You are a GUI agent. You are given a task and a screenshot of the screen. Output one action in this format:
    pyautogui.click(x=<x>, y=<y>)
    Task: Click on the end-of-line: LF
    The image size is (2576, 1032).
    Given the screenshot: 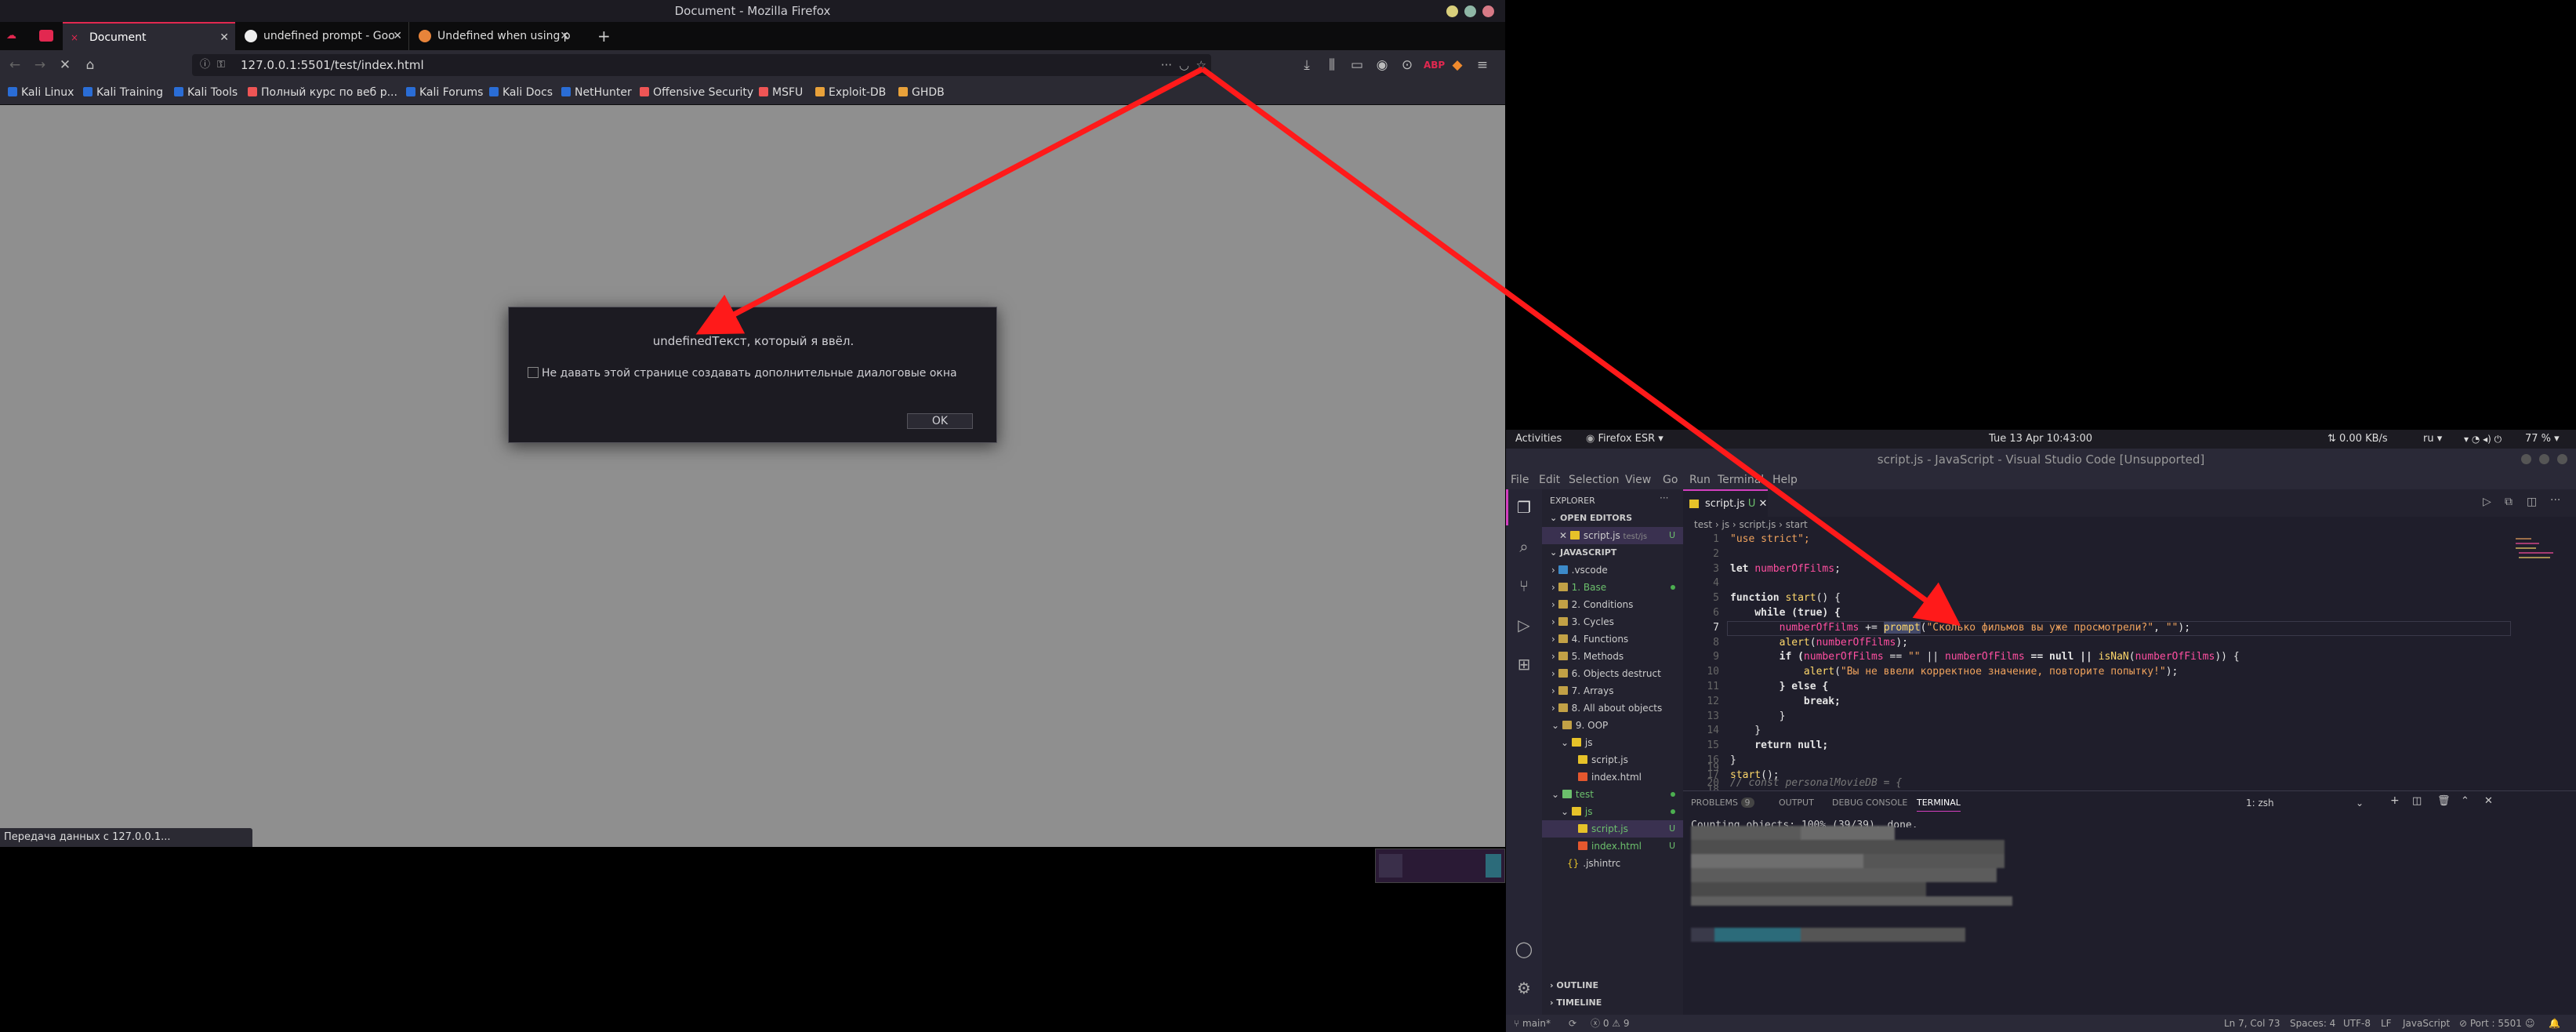 What is the action you would take?
    pyautogui.click(x=2386, y=1024)
    